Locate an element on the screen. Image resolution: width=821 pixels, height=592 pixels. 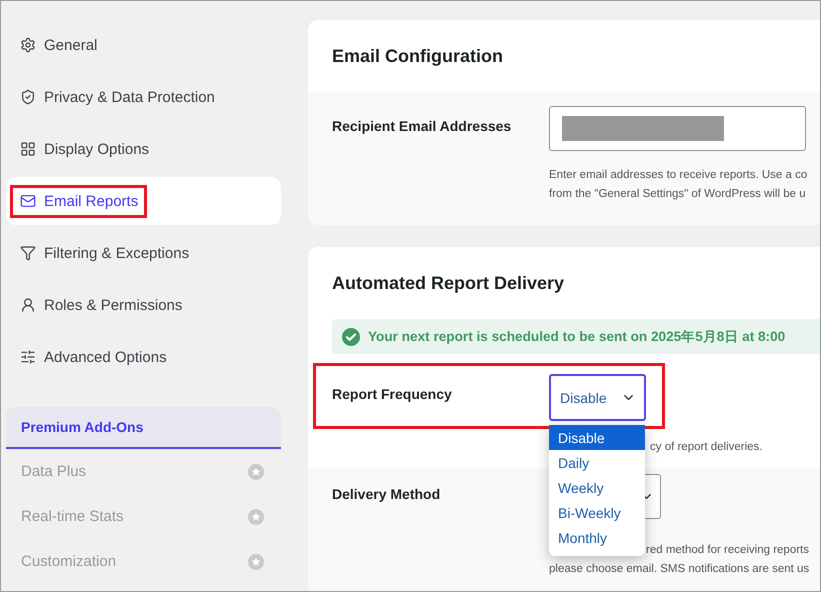
sidebar-label: Advanced Options is located at coordinates (105, 357).